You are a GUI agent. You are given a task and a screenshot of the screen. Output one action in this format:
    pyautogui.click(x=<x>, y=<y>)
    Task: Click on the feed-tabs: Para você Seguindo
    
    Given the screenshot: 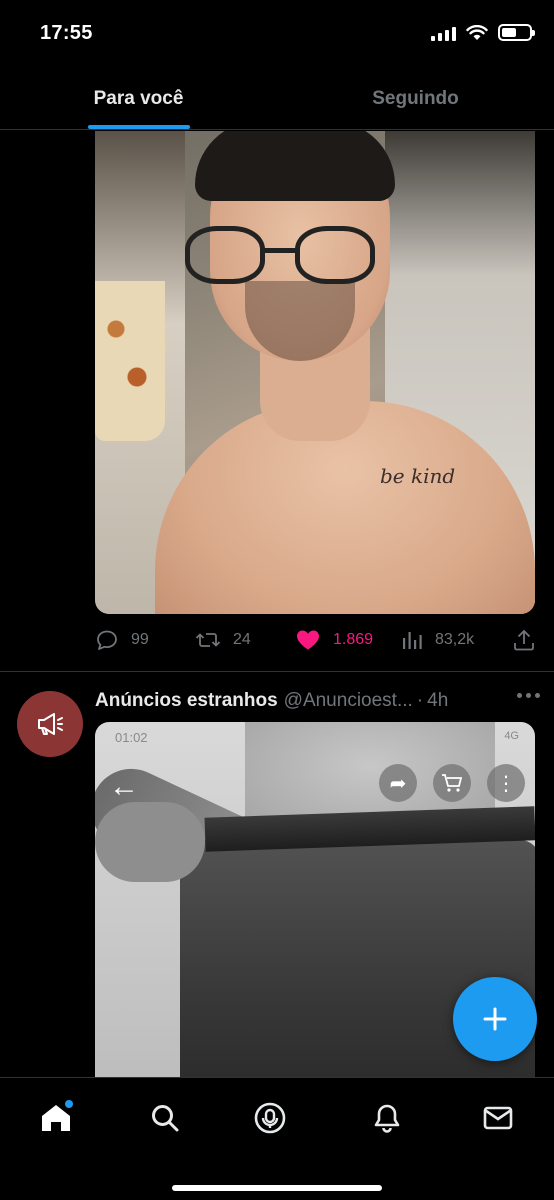 What is the action you would take?
    pyautogui.click(x=277, y=98)
    